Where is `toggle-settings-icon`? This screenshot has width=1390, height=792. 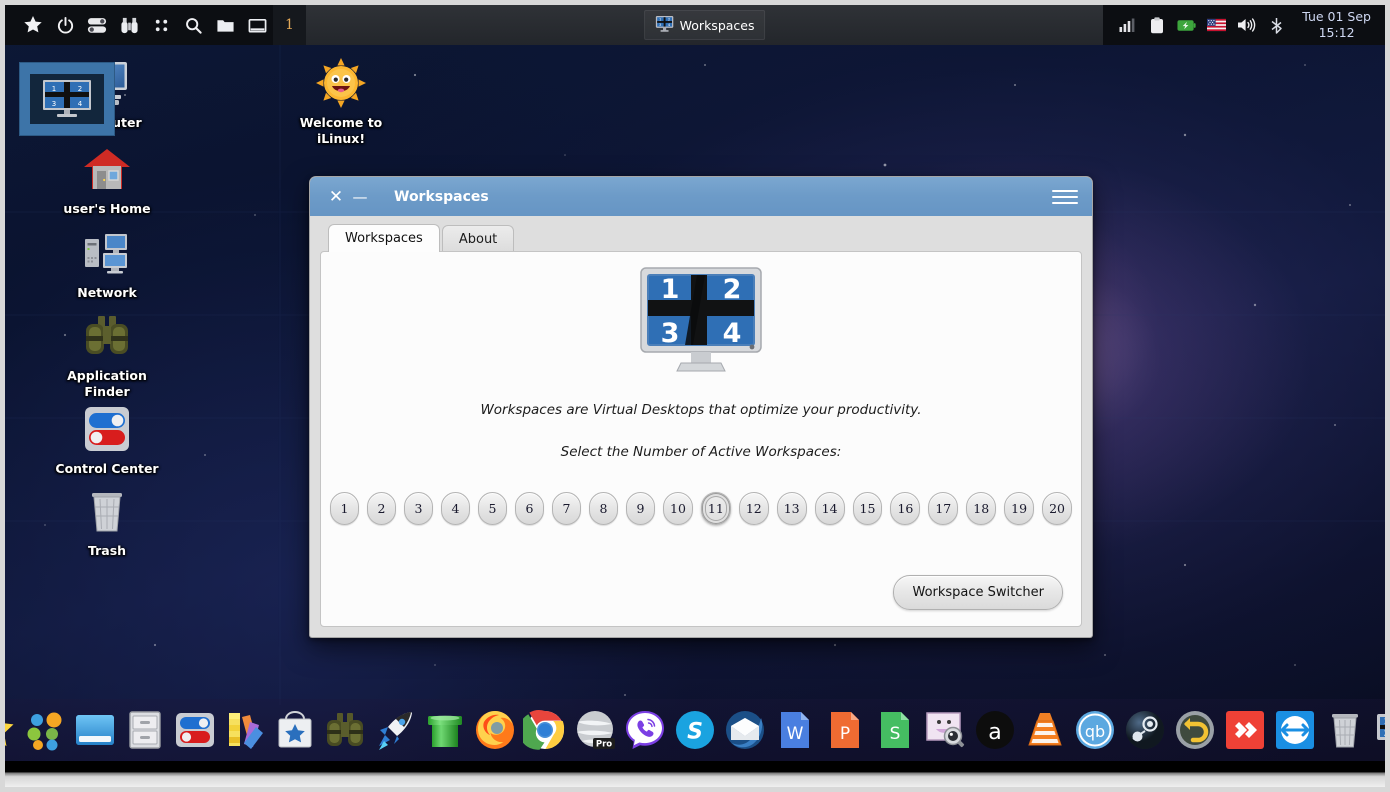
toggle-settings-icon is located at coordinates (97, 25).